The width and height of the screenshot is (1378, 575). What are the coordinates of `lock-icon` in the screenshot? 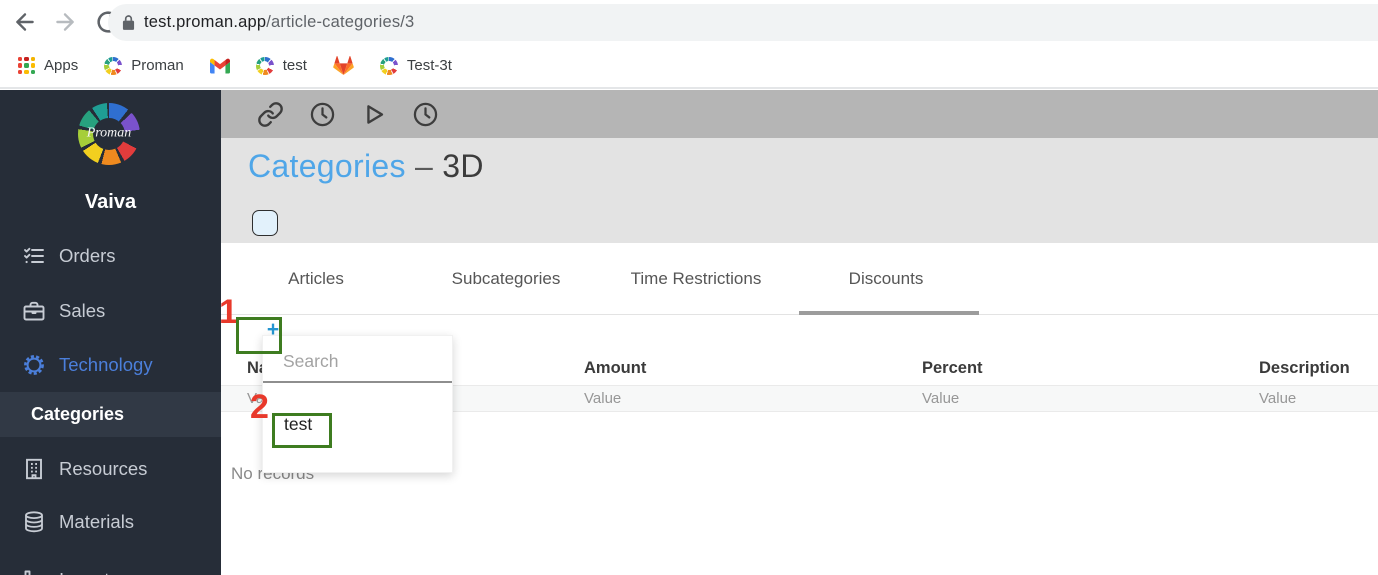 It's located at (128, 22).